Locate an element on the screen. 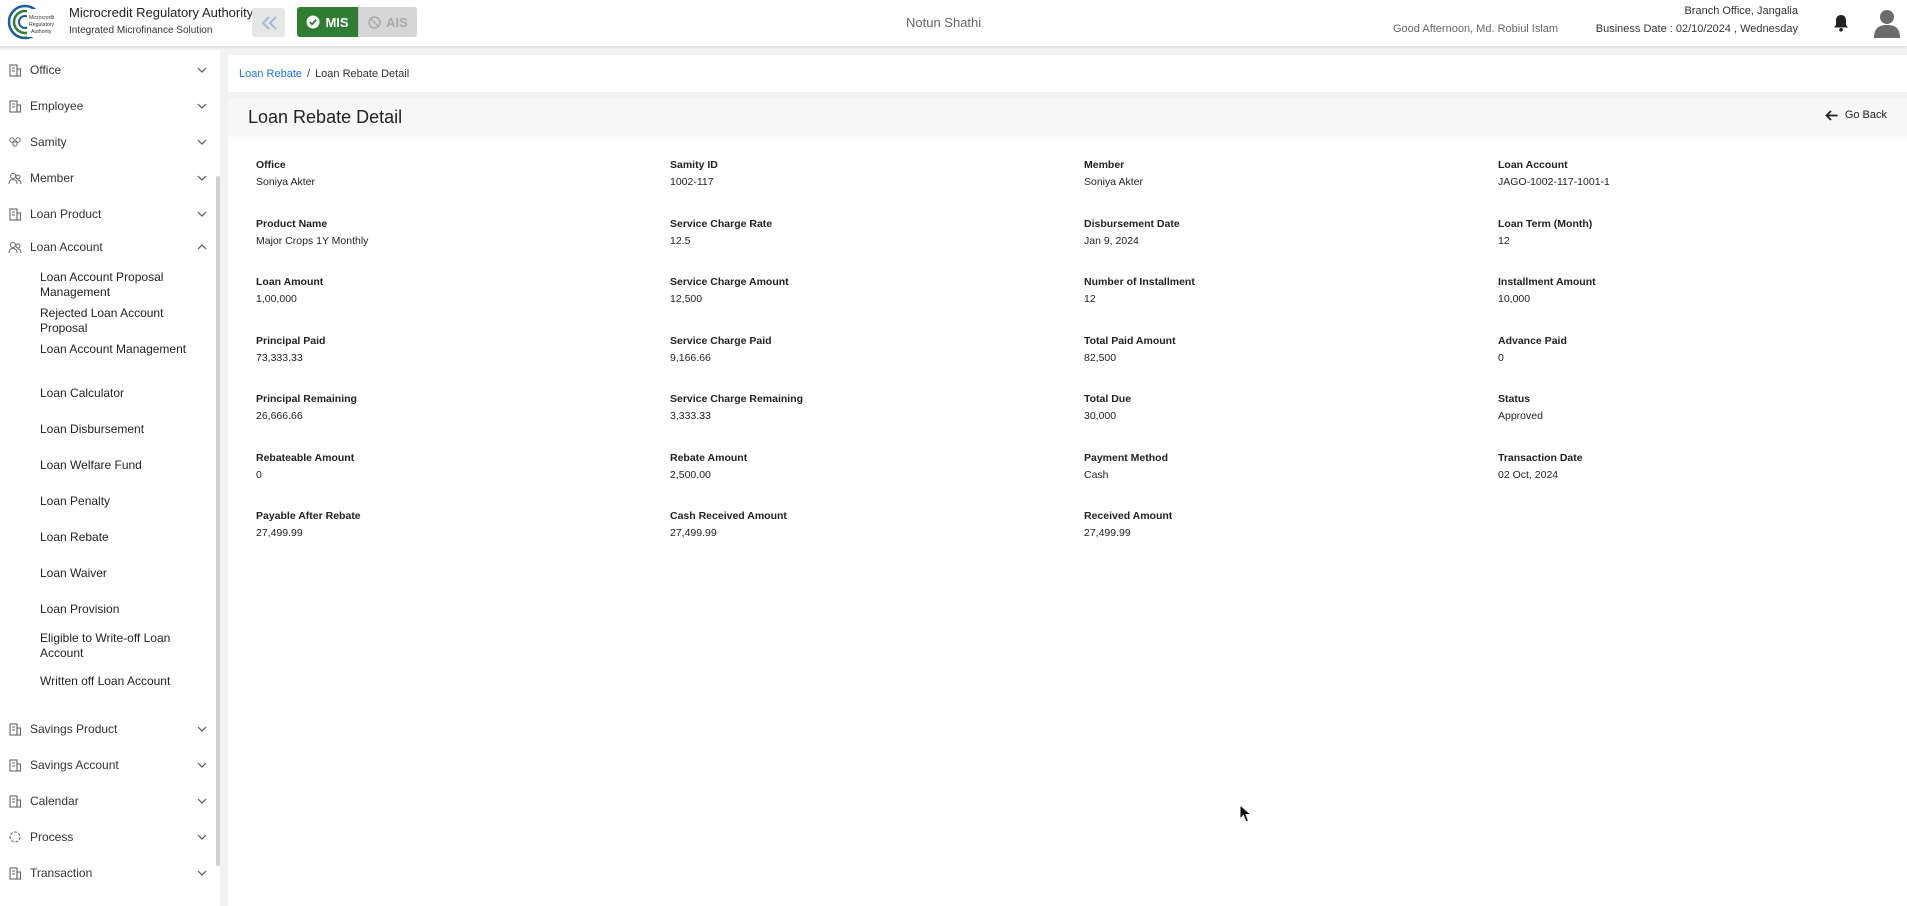  logo-text: Microcredit is located at coordinates (42, 18).